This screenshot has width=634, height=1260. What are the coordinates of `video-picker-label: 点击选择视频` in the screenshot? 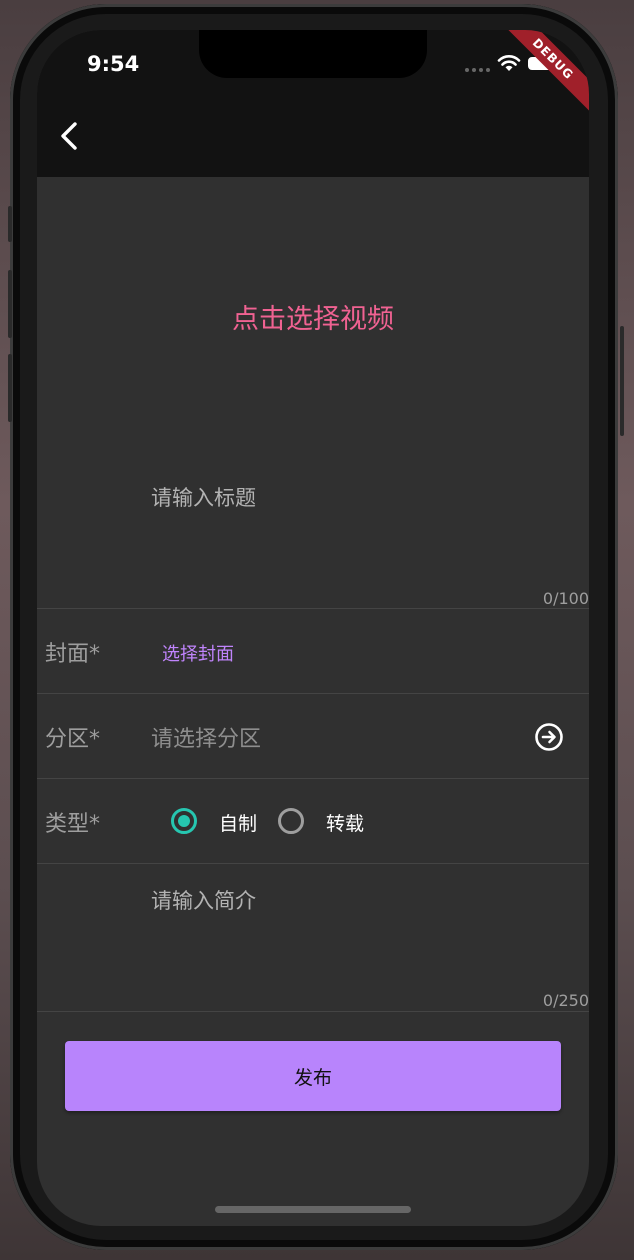 It's located at (313, 319).